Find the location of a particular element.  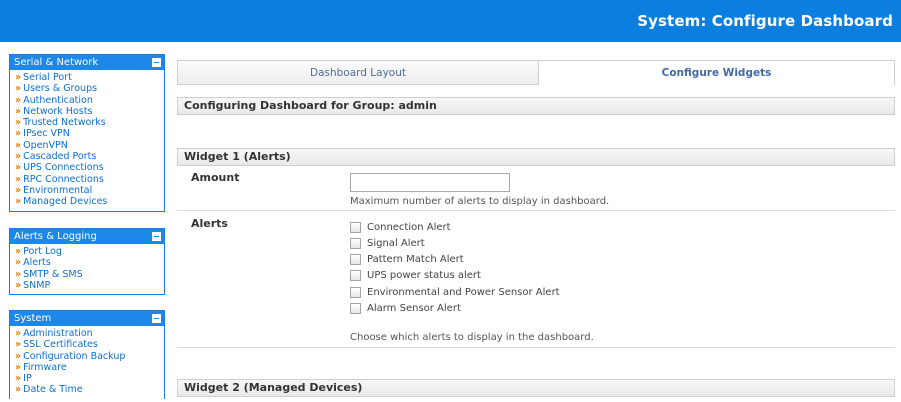

panel-header: System is located at coordinates (87, 318).